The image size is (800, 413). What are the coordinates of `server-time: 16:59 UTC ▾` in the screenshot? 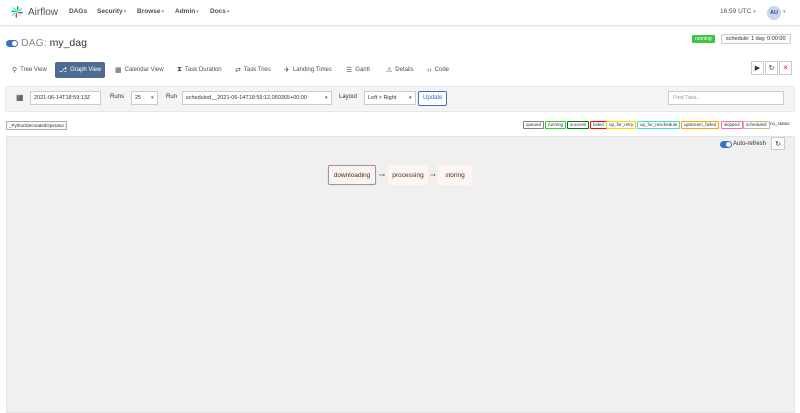 It's located at (738, 11).